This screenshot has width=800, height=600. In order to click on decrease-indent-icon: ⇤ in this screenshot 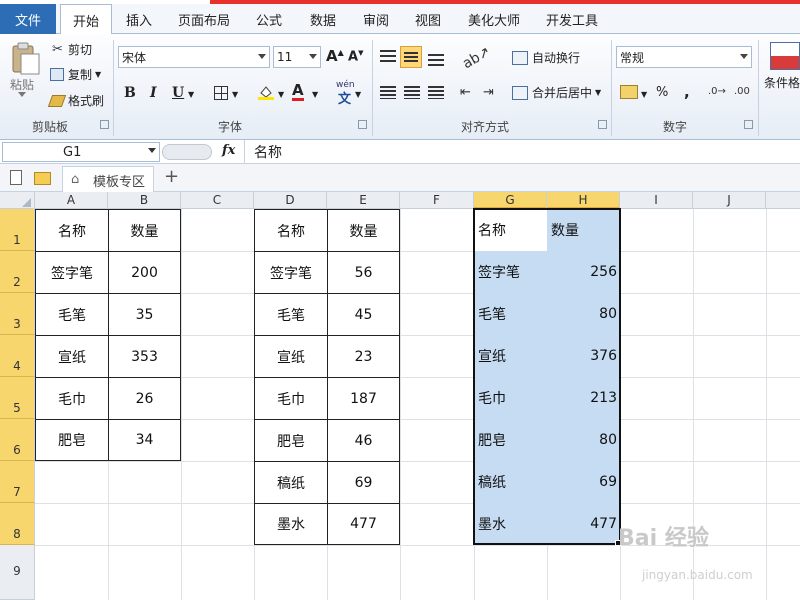, I will do `click(465, 92)`.